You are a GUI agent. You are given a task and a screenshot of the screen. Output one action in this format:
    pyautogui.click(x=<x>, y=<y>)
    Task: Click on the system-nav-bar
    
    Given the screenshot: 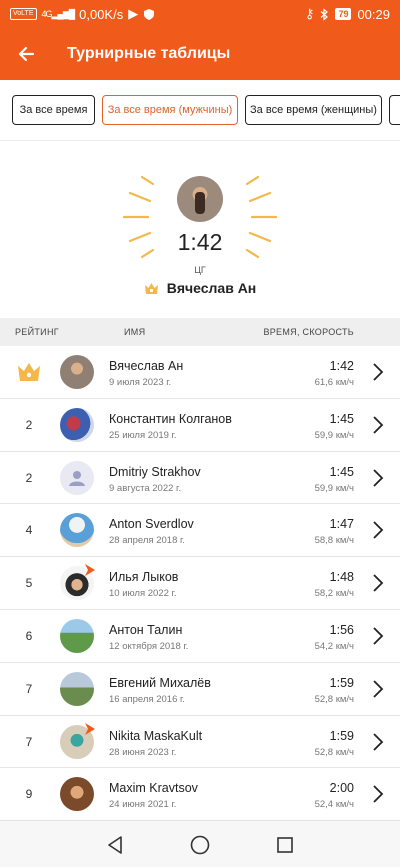 What is the action you would take?
    pyautogui.click(x=200, y=843)
    